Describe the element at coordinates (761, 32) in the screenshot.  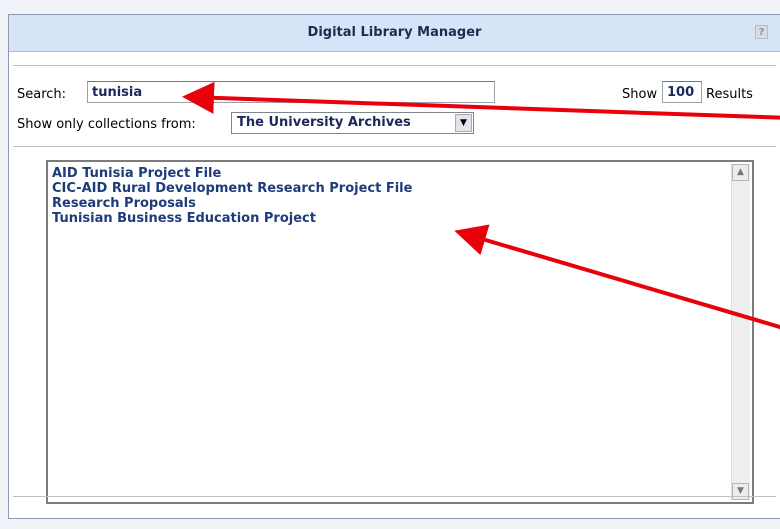
I see `help-icon: ?` at that location.